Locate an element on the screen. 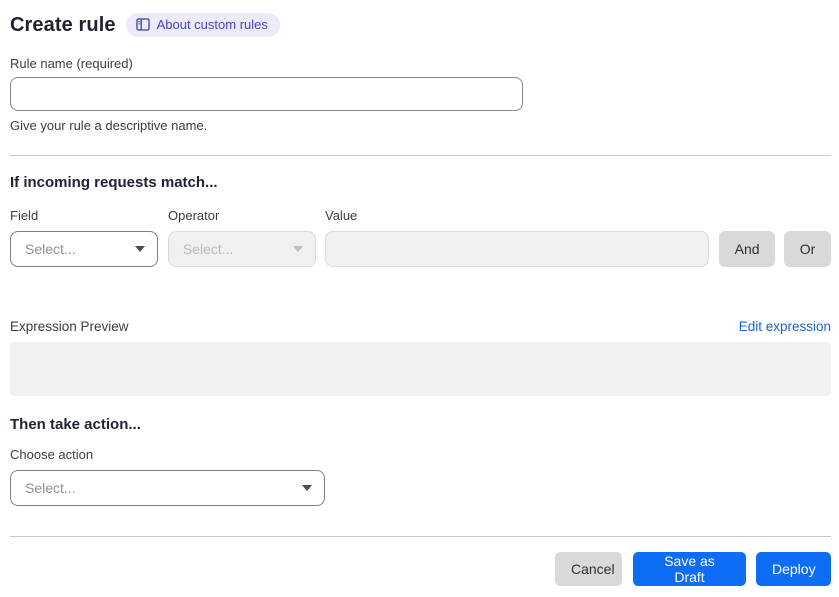  expression-preview-box is located at coordinates (420, 369).